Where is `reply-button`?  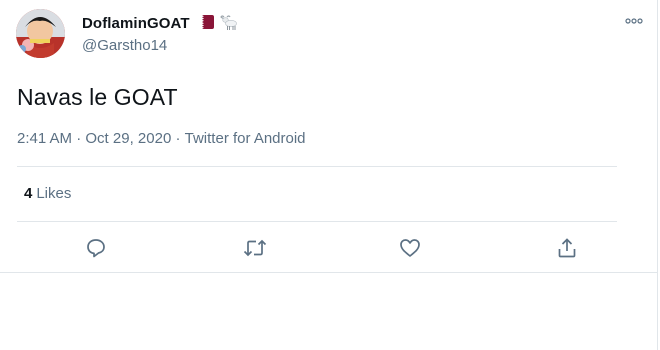
reply-button is located at coordinates (96, 248).